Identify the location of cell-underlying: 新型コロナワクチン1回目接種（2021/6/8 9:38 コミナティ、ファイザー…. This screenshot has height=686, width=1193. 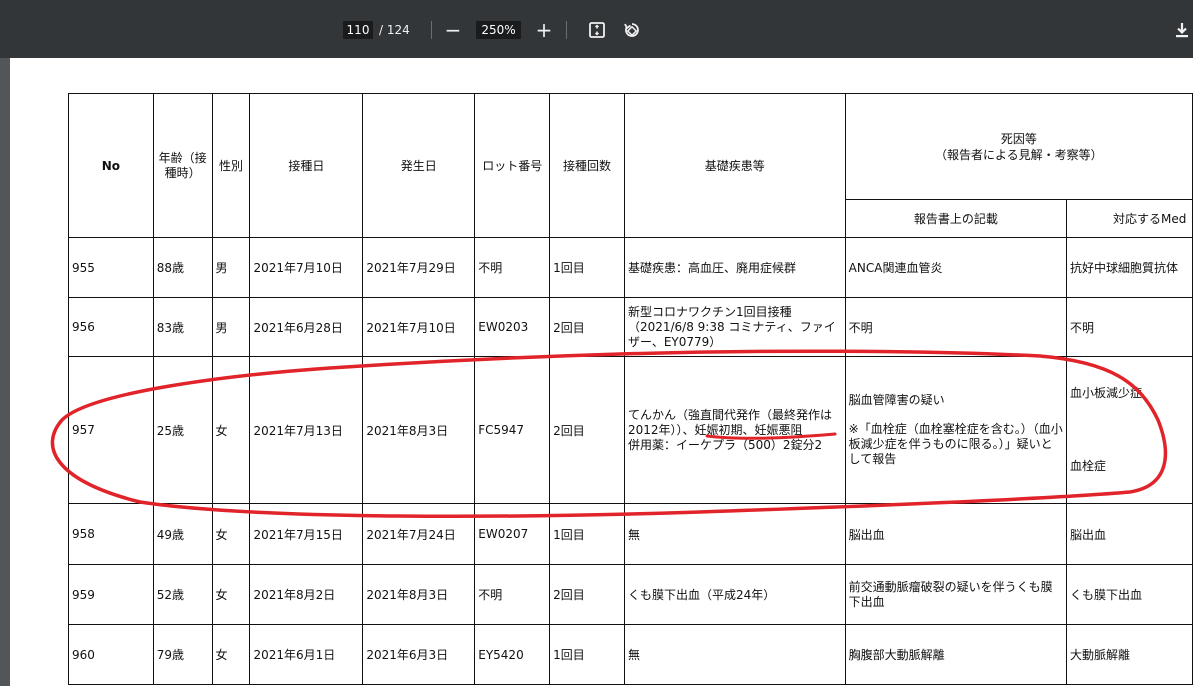
(734, 327).